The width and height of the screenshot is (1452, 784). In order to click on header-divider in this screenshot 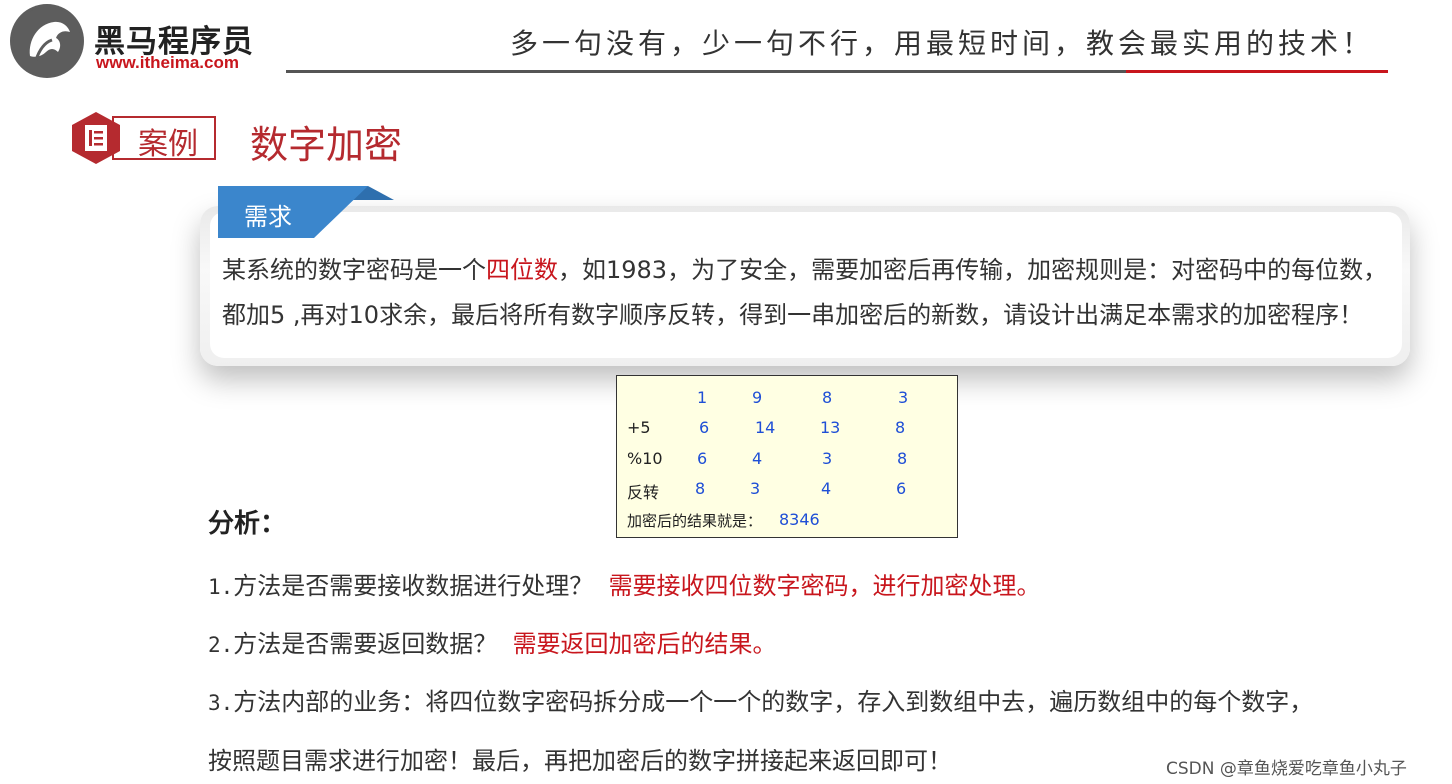, I will do `click(706, 71)`.